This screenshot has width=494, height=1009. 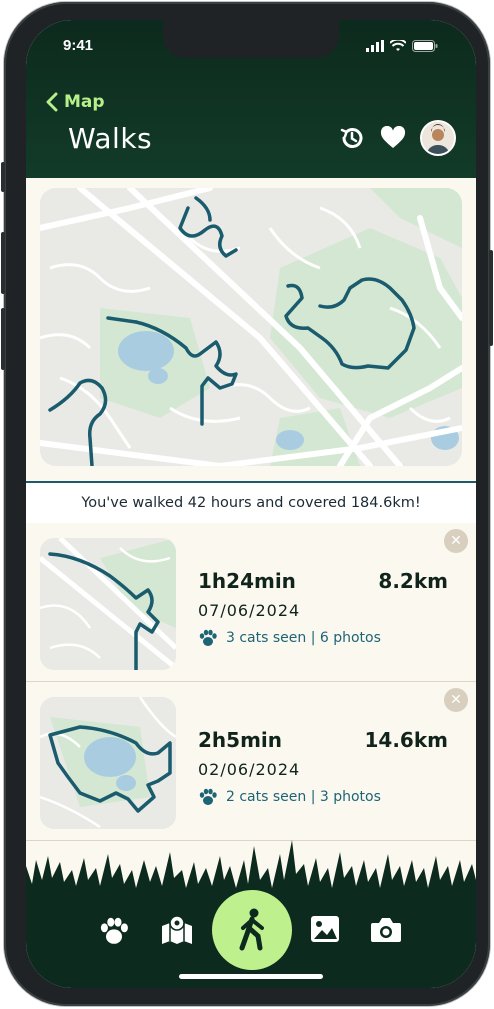 What do you see at coordinates (240, 740) in the screenshot?
I see `walk-duration: 2h5min` at bounding box center [240, 740].